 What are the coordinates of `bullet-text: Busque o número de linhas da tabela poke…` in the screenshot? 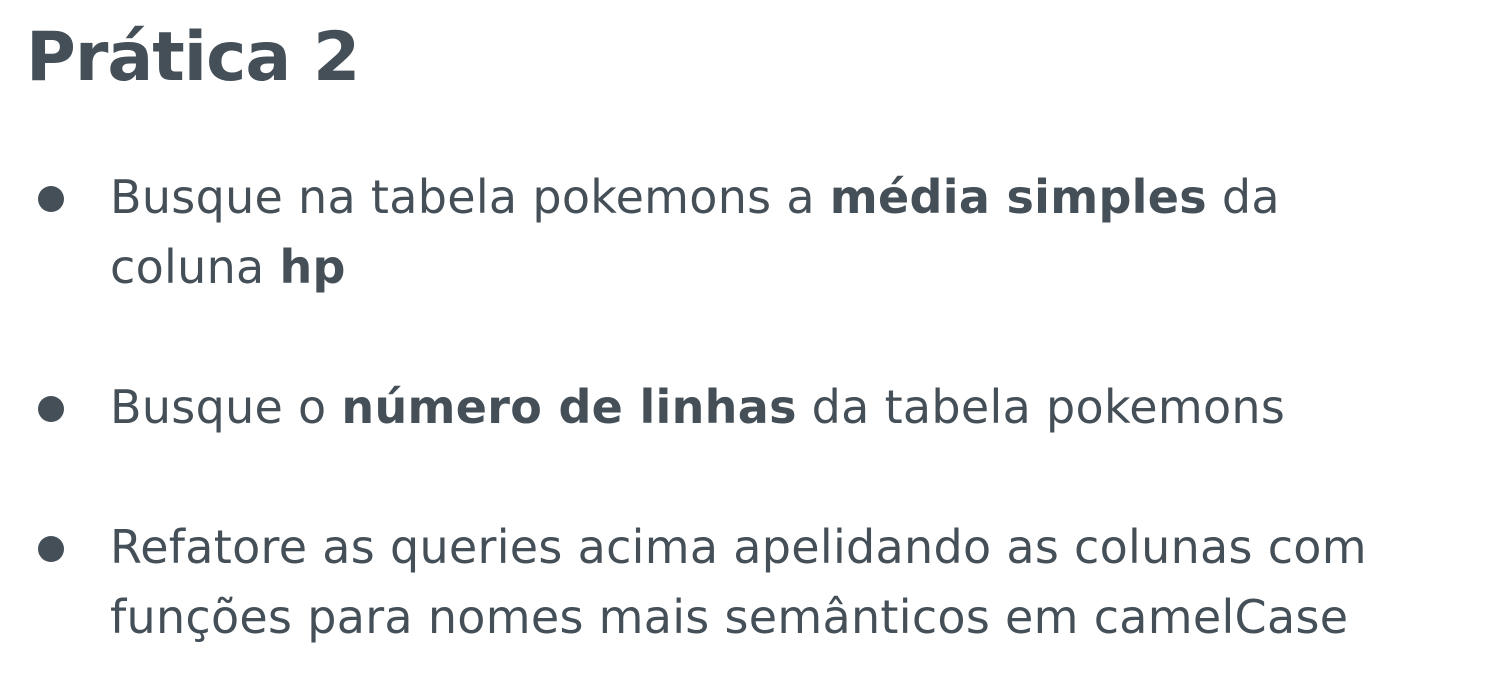 It's located at (800, 407).